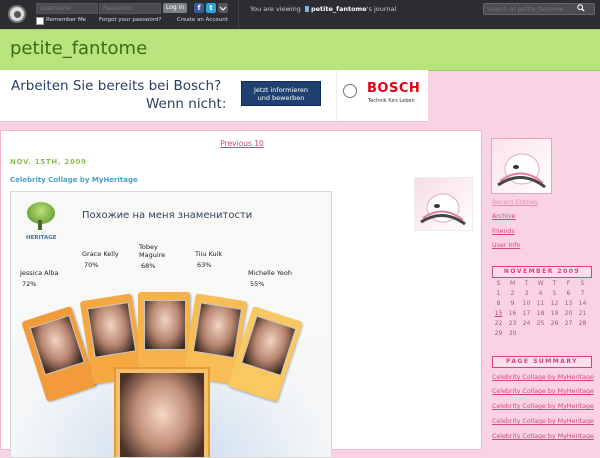  I want to click on celebrity-label: Michelle Yeoh 55%, so click(270, 278).